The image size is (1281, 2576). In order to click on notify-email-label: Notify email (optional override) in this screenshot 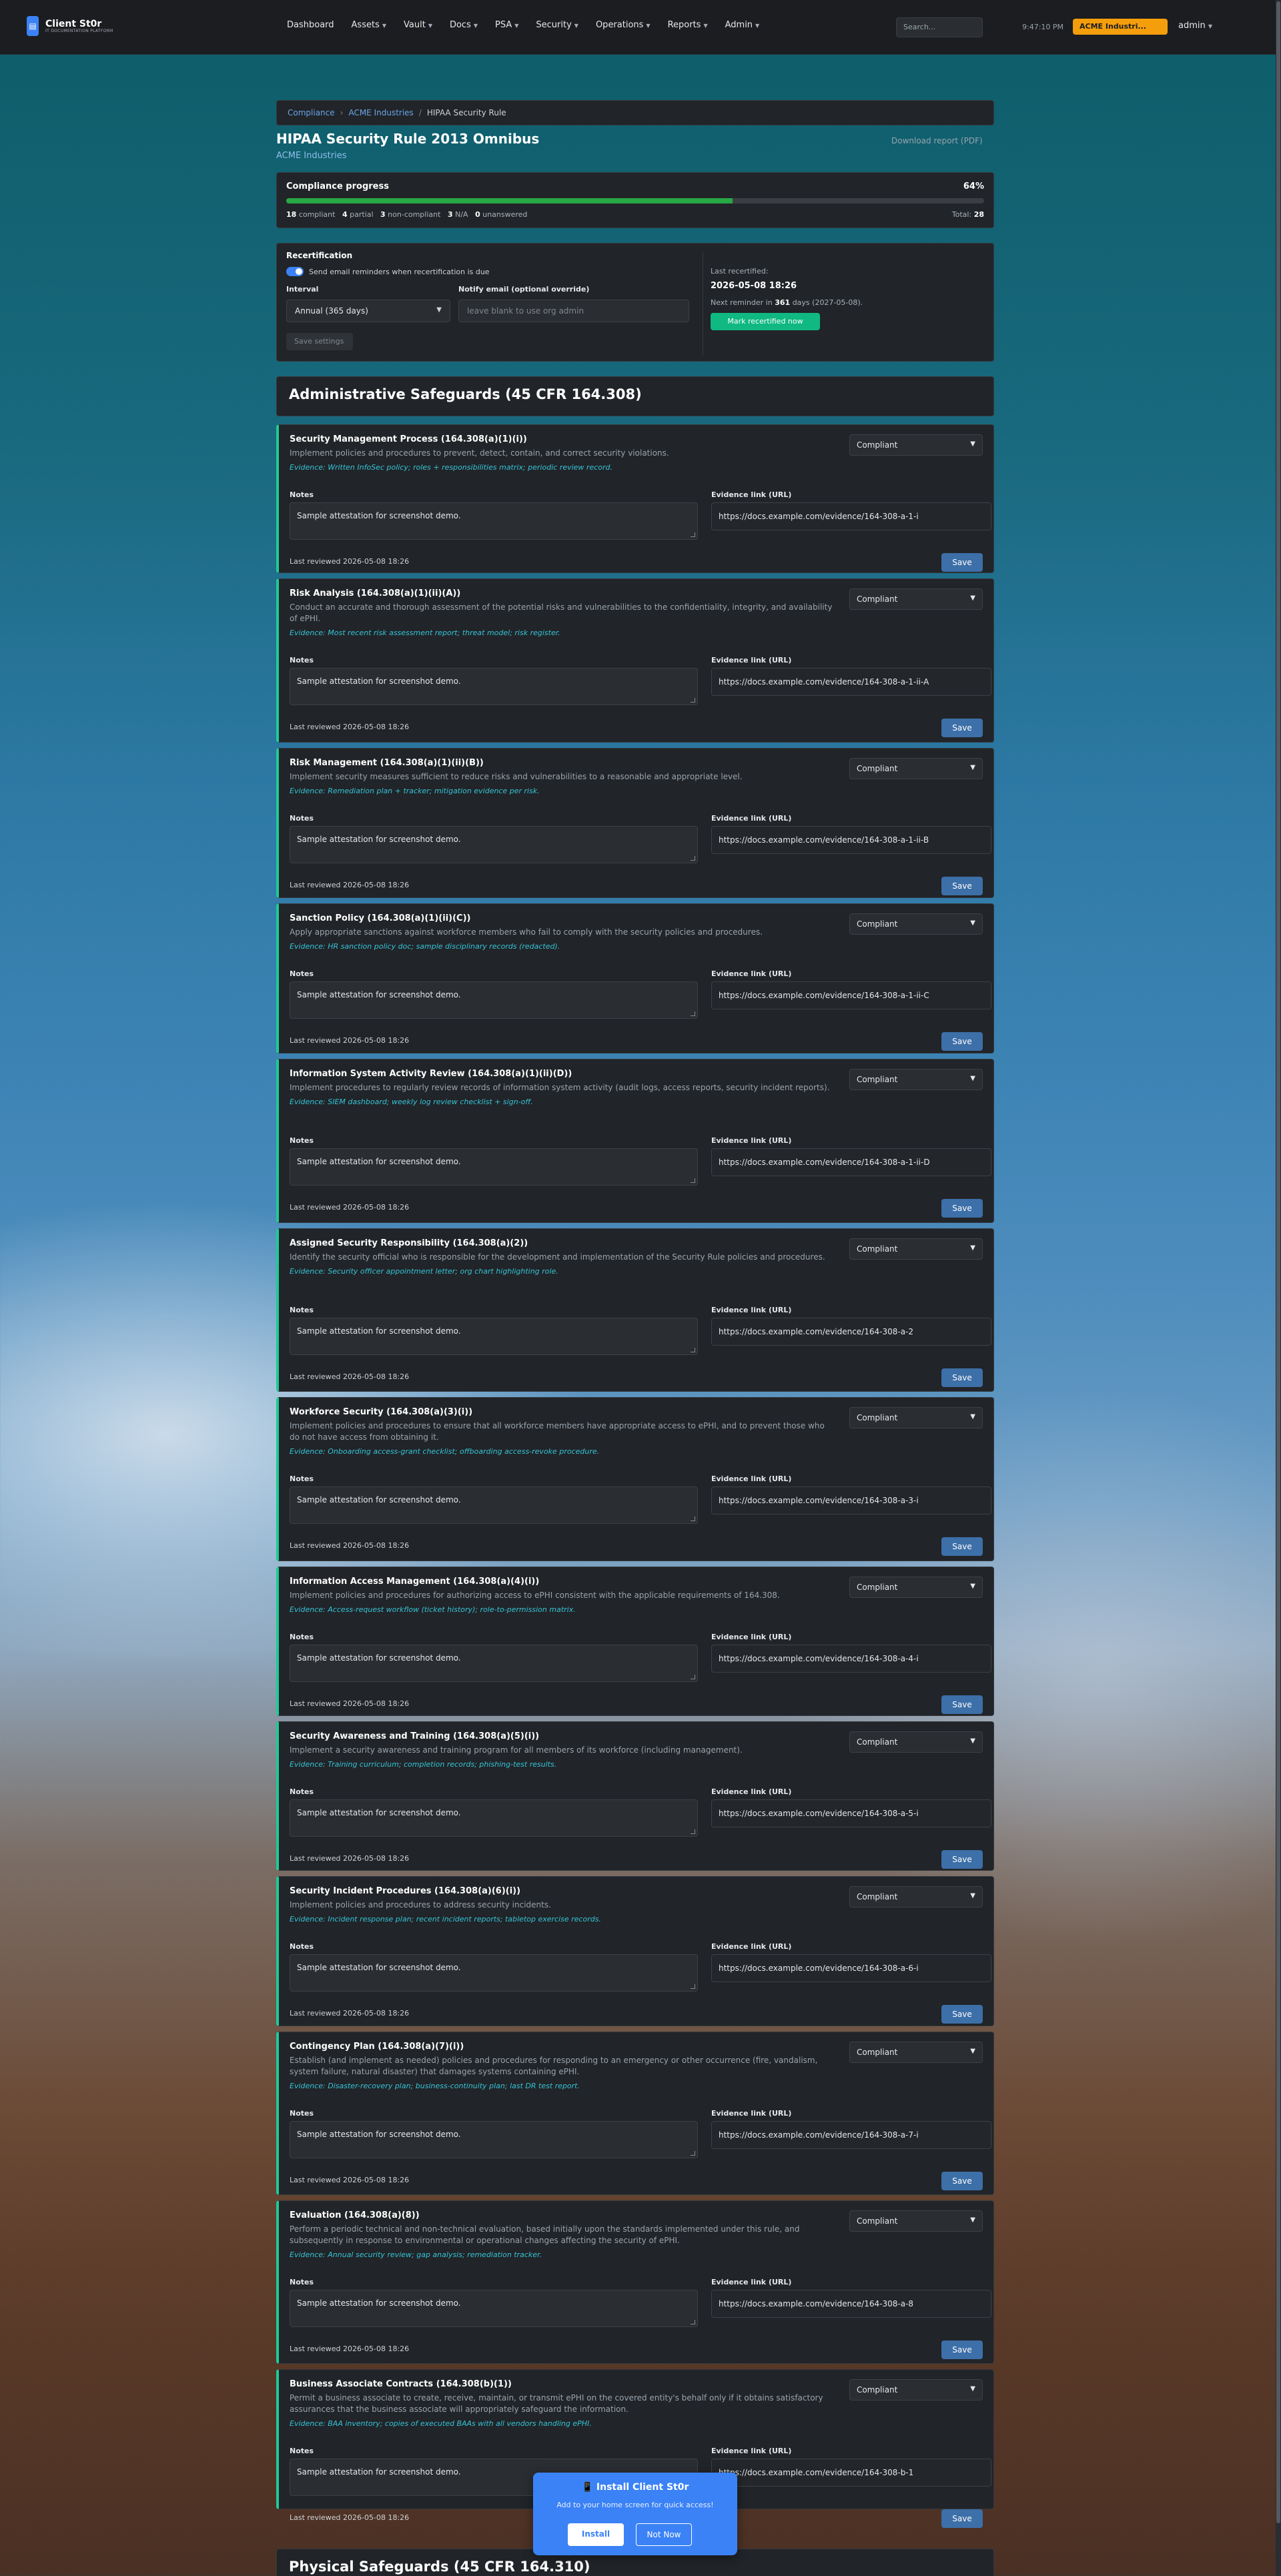, I will do `click(524, 289)`.